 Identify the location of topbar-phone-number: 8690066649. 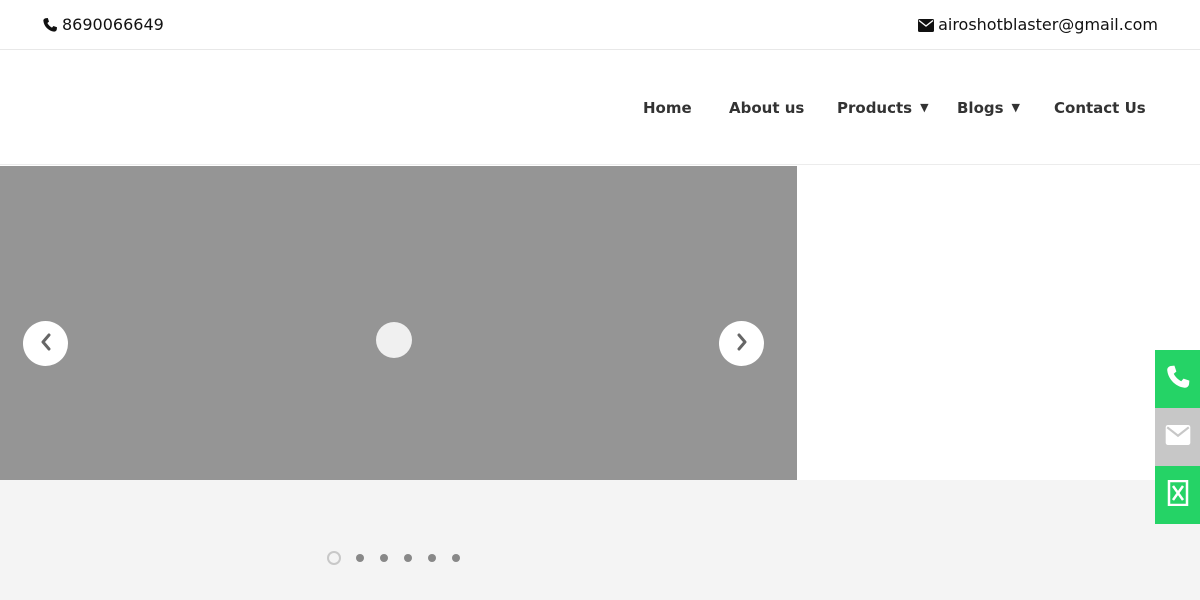
(113, 24).